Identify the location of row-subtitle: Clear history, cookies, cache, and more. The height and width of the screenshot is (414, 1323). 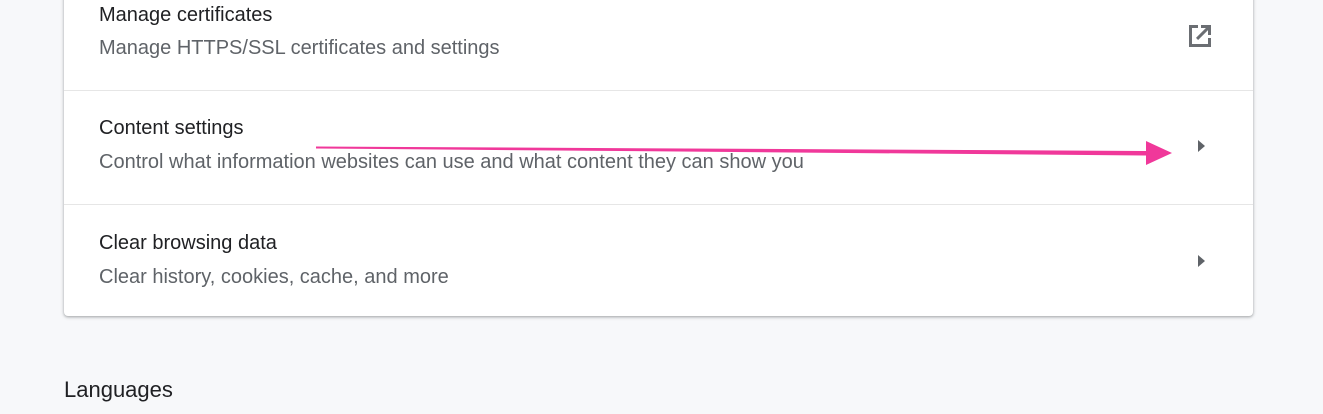
(274, 277).